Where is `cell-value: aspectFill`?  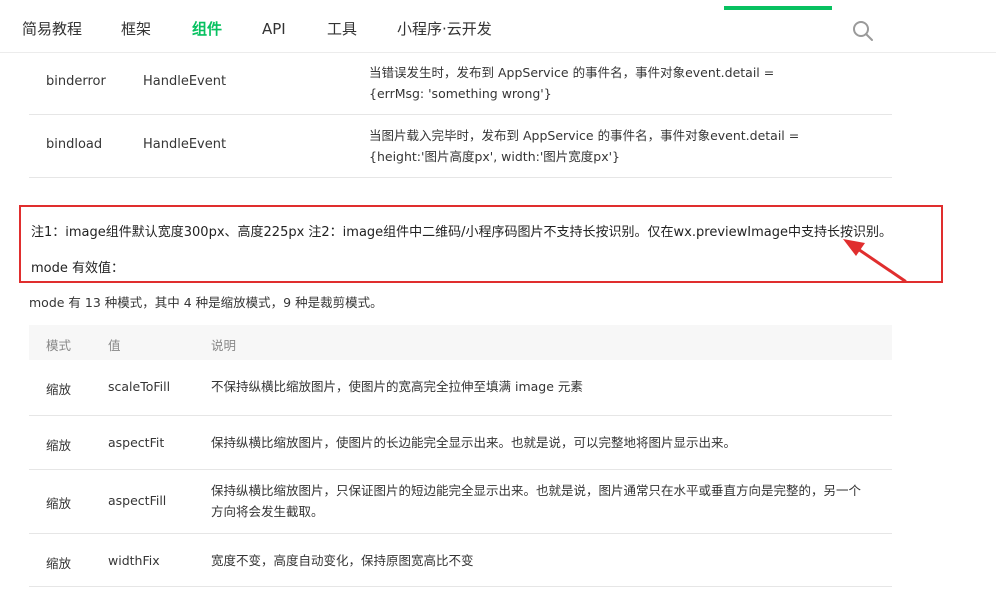 cell-value: aspectFill is located at coordinates (137, 500).